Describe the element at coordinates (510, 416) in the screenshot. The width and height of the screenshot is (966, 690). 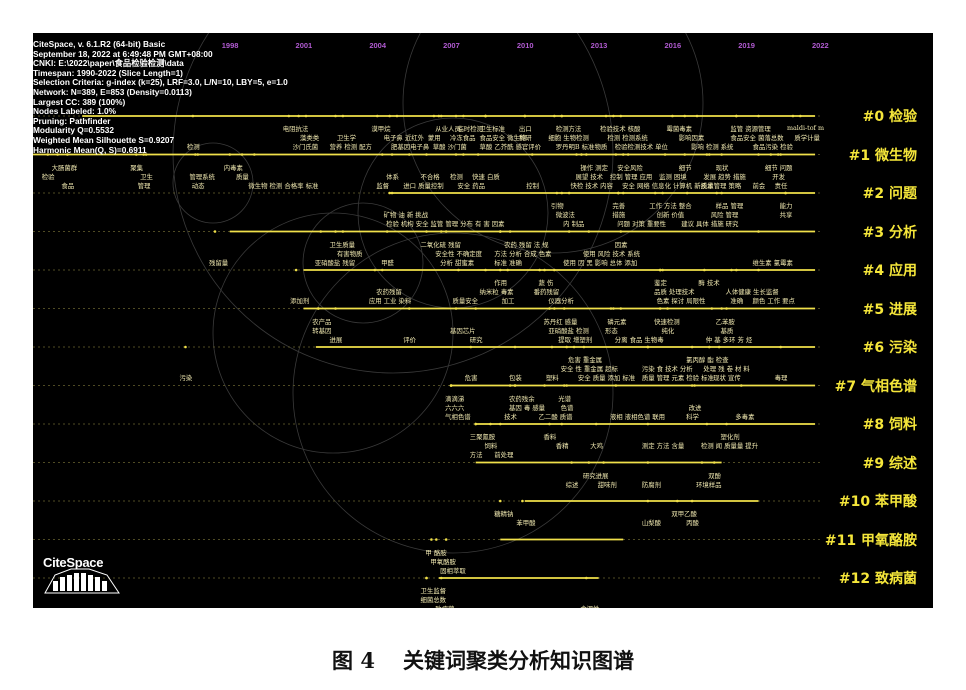
I see `keyword-label: 技术` at that location.